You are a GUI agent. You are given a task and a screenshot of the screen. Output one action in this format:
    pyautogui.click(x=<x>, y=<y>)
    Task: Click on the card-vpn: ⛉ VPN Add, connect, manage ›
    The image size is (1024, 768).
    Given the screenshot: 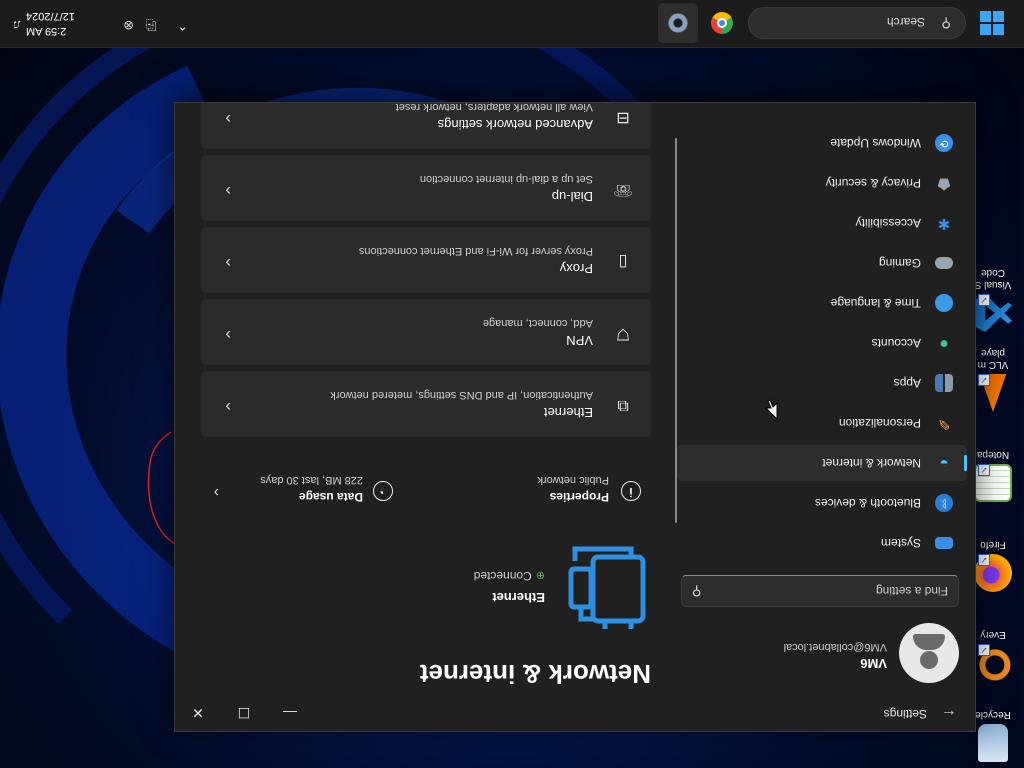 What is the action you would take?
    pyautogui.click(x=426, y=332)
    